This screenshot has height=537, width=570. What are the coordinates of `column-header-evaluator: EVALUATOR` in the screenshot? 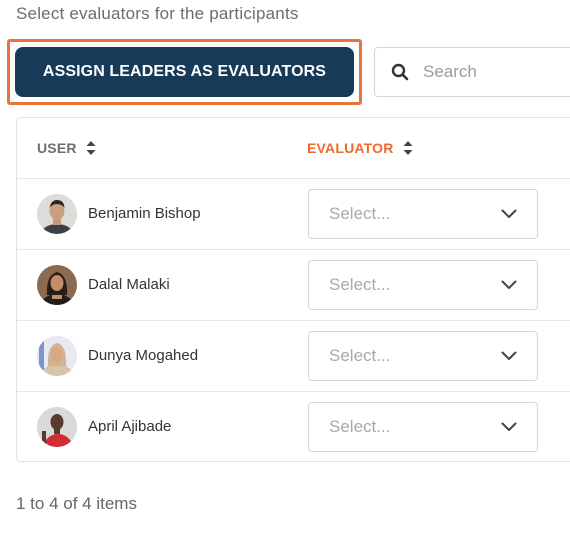 It's located at (360, 148).